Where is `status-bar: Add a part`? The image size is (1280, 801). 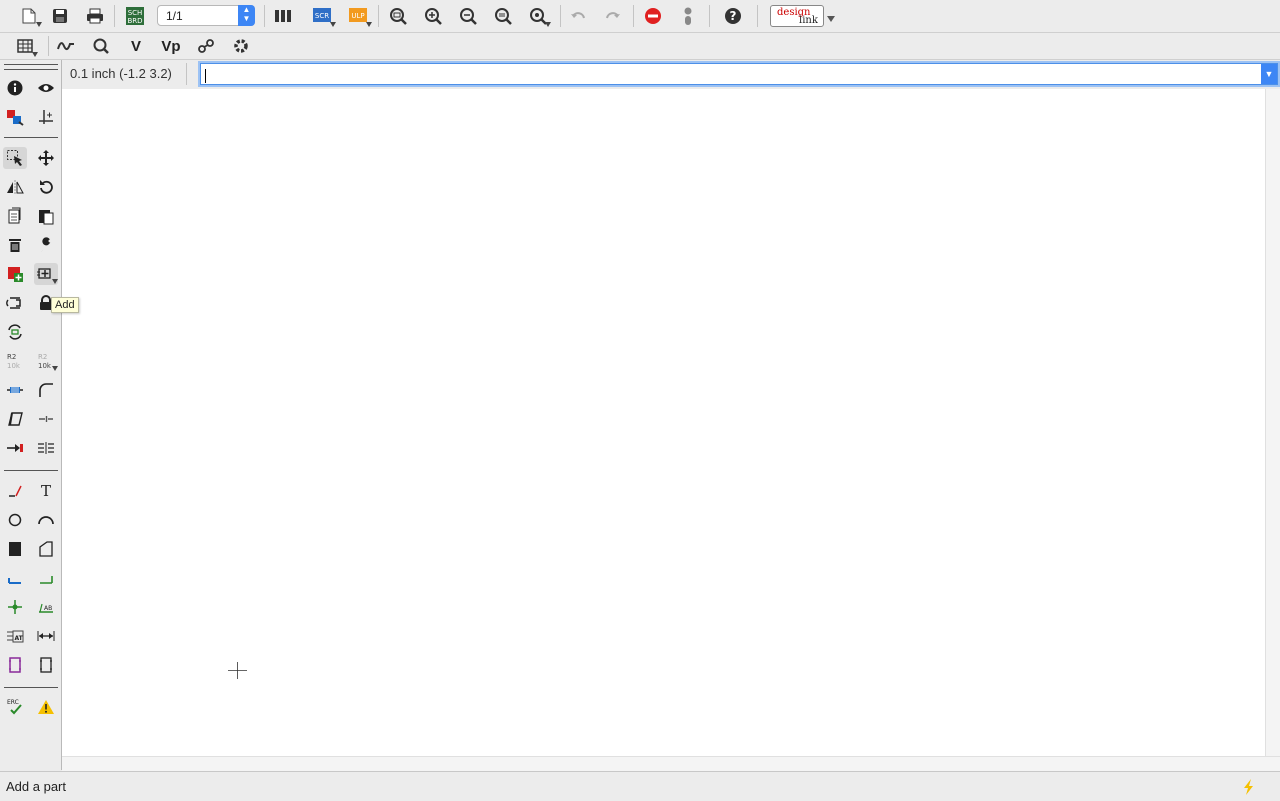 status-bar: Add a part is located at coordinates (640, 786).